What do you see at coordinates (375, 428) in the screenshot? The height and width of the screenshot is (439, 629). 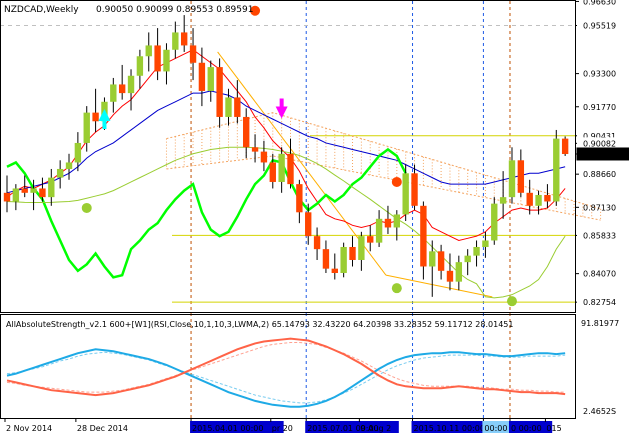 I see `x-label-5: 9 Aug 2` at bounding box center [375, 428].